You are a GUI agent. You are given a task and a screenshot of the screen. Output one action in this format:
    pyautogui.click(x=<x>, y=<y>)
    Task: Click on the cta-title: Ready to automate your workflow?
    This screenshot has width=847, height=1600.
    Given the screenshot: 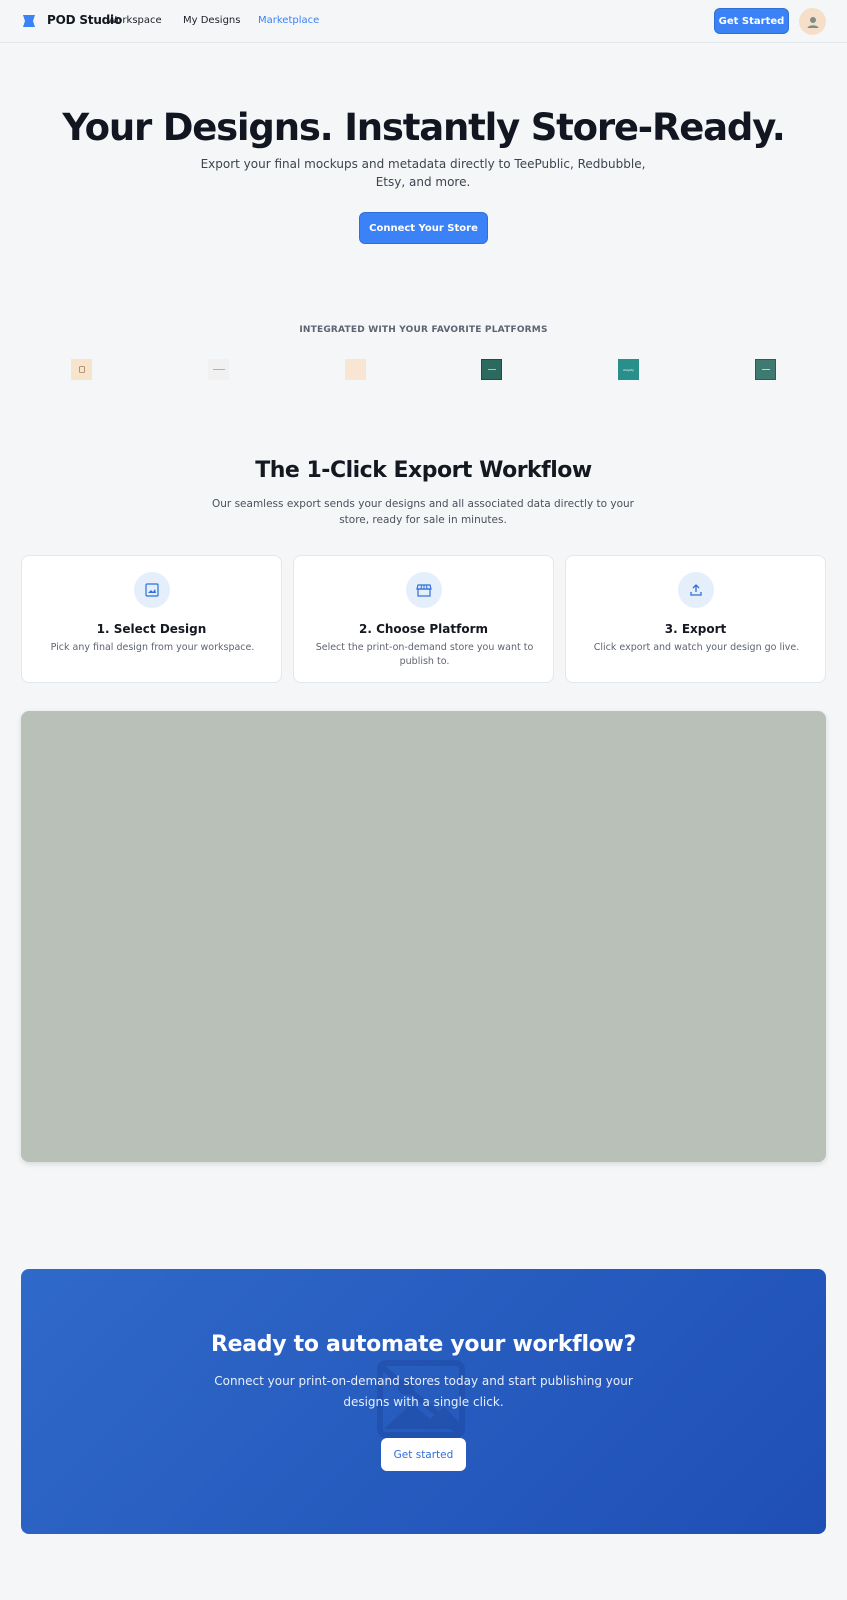 What is the action you would take?
    pyautogui.click(x=423, y=1344)
    